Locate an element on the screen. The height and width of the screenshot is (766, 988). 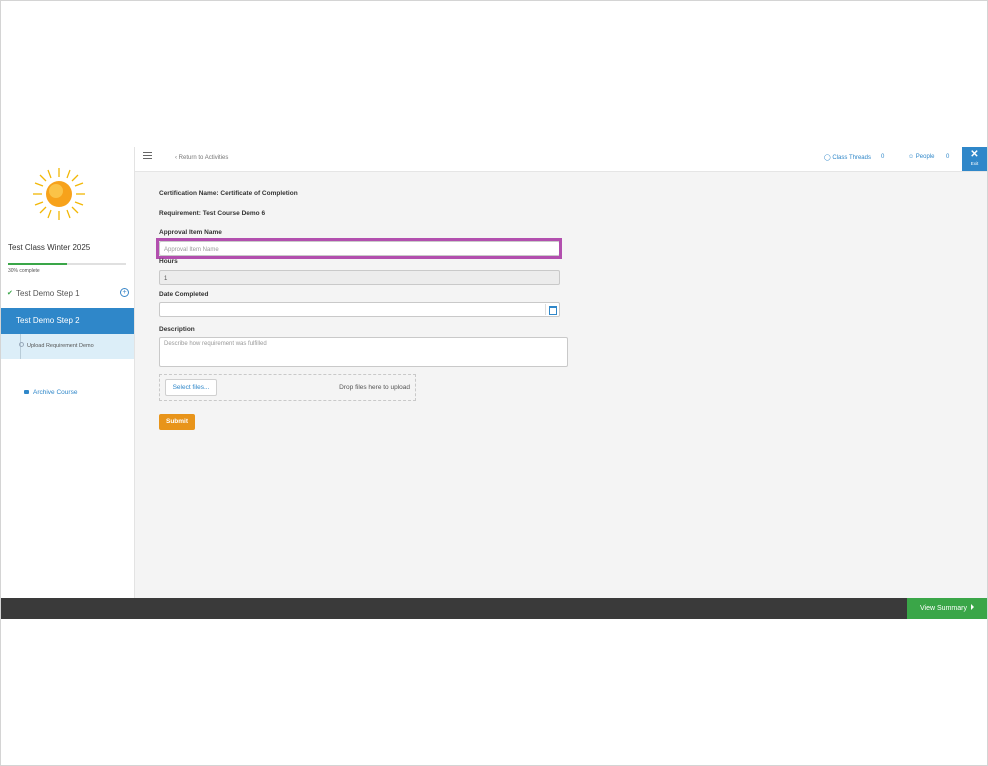
return-link: ‹ Return to Activities is located at coordinates (201, 158).